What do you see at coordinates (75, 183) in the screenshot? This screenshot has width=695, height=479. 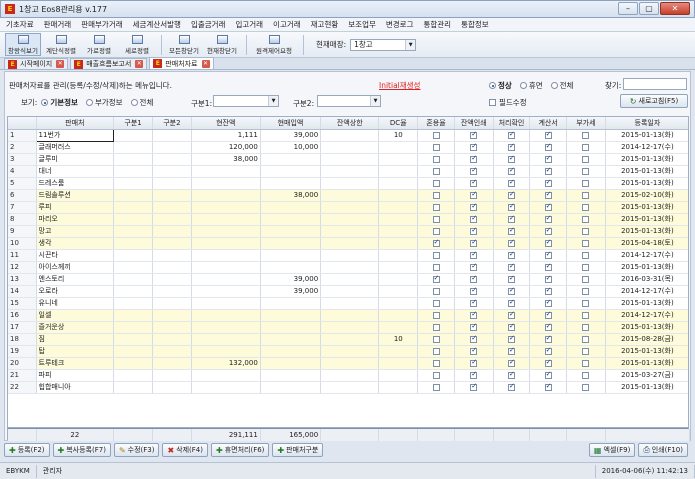 I see `vendor-name-cell: 드레스룸` at bounding box center [75, 183].